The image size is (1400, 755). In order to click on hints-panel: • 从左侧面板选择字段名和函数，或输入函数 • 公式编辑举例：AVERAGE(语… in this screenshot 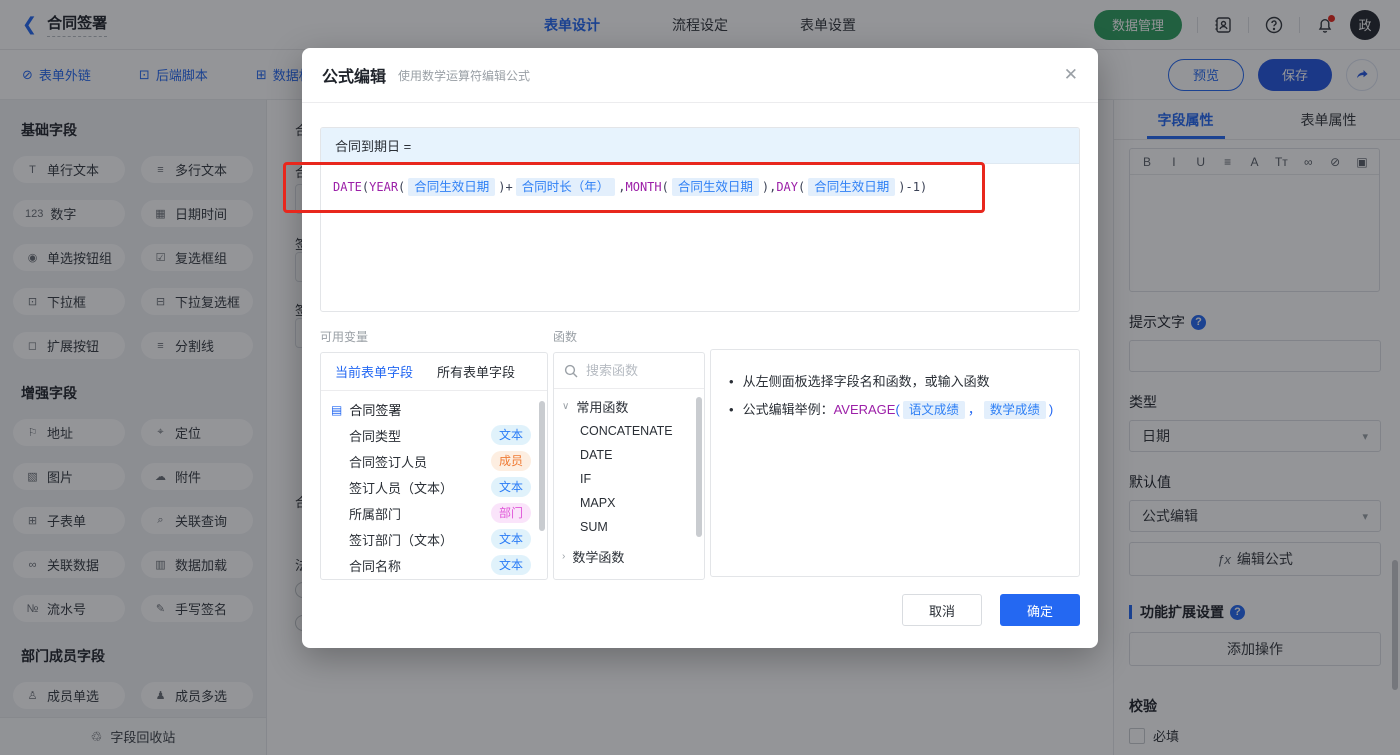, I will do `click(895, 463)`.